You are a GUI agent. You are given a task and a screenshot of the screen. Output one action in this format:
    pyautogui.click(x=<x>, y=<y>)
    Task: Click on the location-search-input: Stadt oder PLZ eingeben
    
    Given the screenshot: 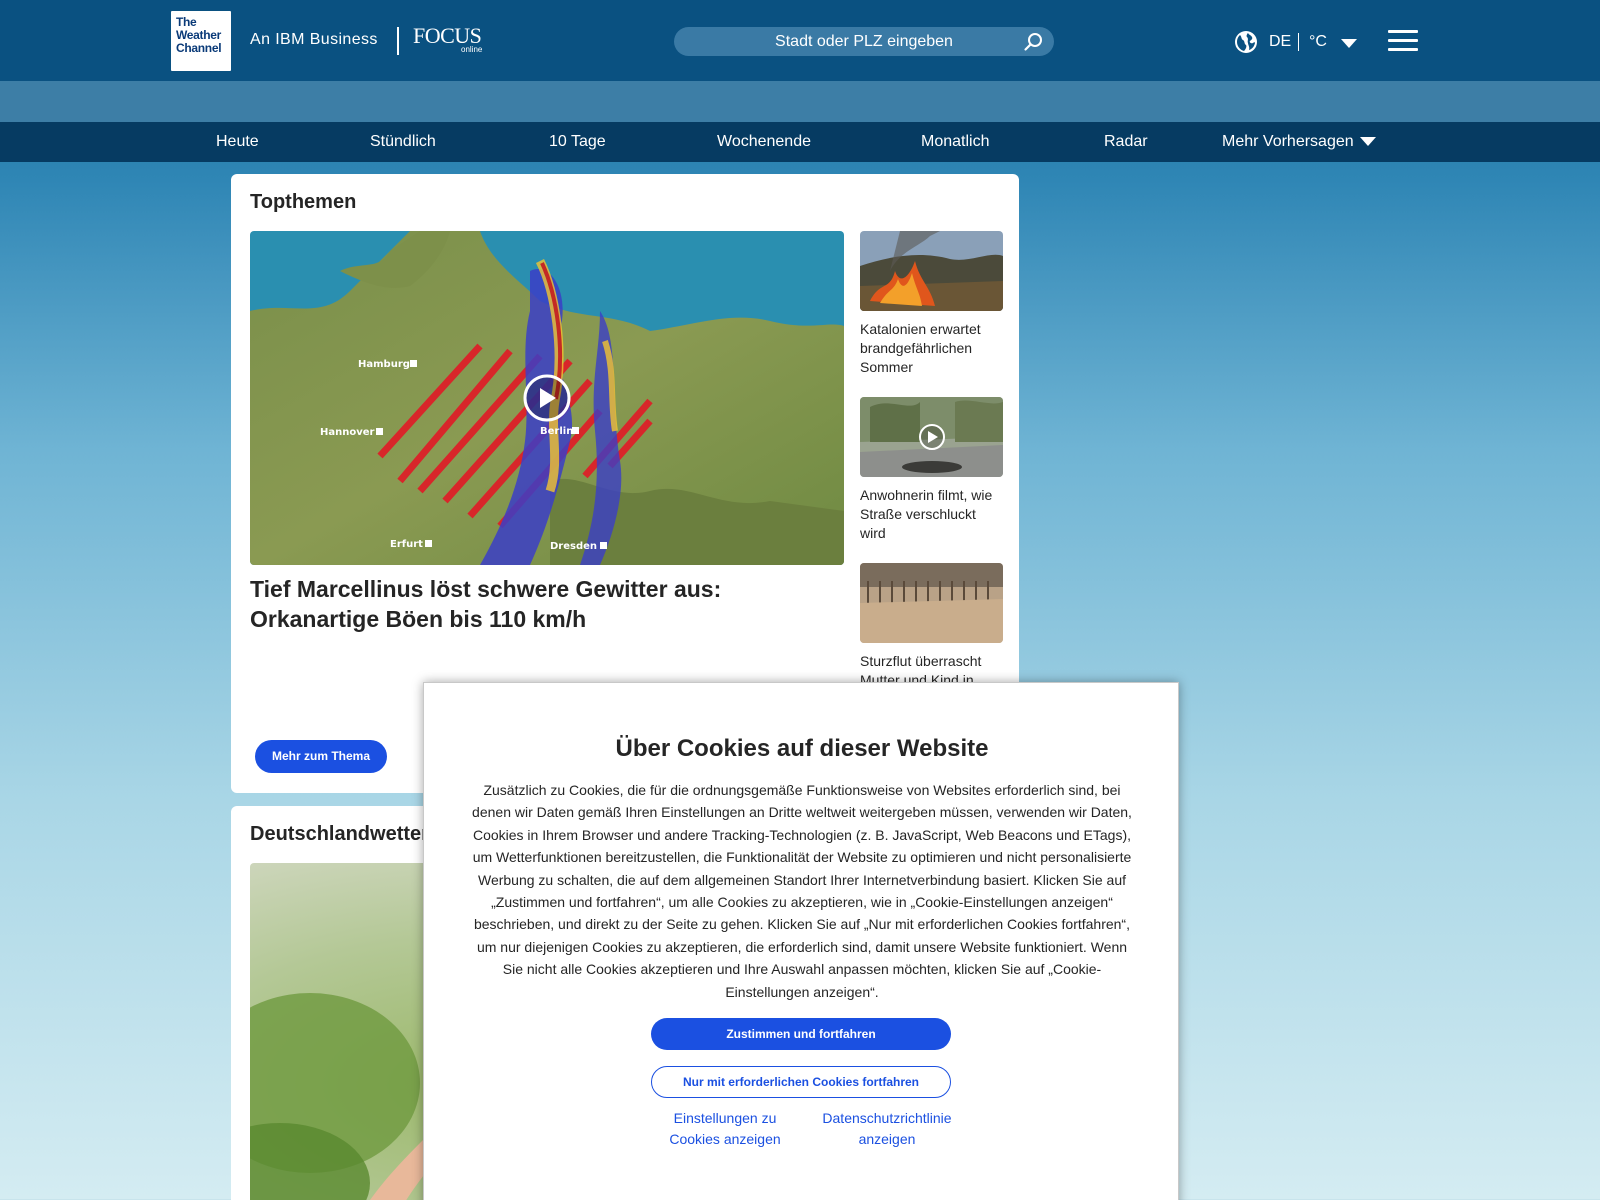 What is the action you would take?
    pyautogui.click(x=864, y=41)
    